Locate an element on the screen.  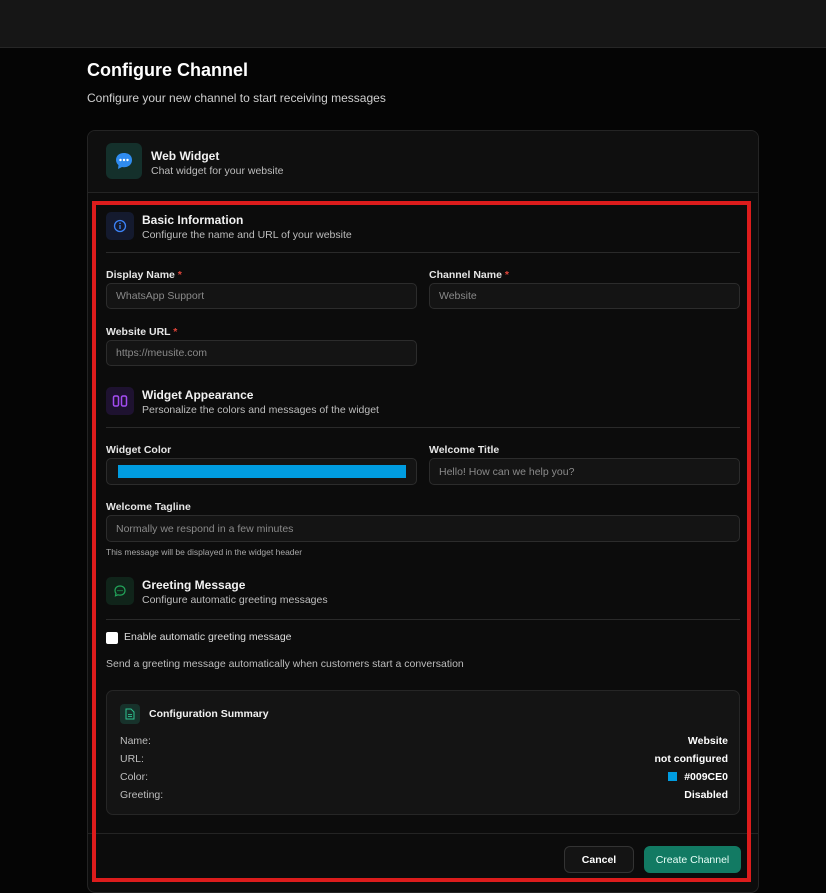
summary-value: not configured is located at coordinates (691, 759).